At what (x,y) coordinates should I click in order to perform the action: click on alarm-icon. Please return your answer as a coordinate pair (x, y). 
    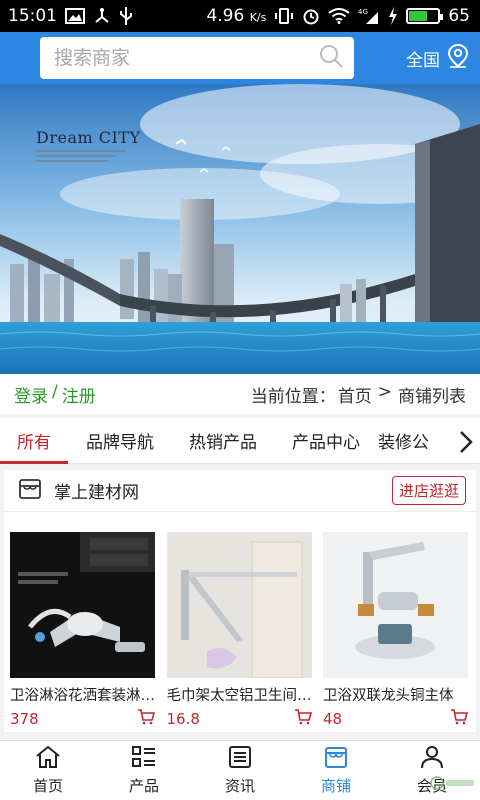
    Looking at the image, I should click on (311, 16).